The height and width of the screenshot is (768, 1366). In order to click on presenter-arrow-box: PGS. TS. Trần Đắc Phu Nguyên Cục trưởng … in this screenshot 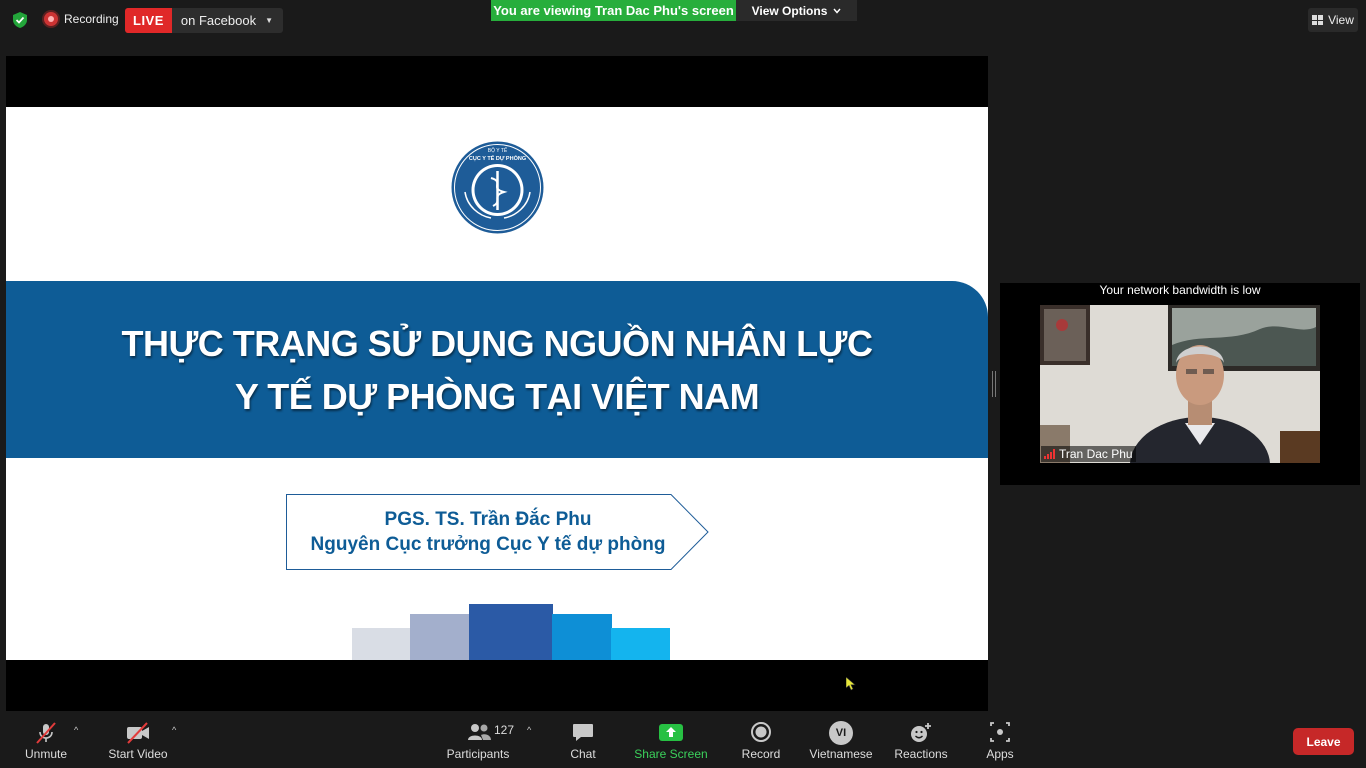, I will do `click(498, 532)`.